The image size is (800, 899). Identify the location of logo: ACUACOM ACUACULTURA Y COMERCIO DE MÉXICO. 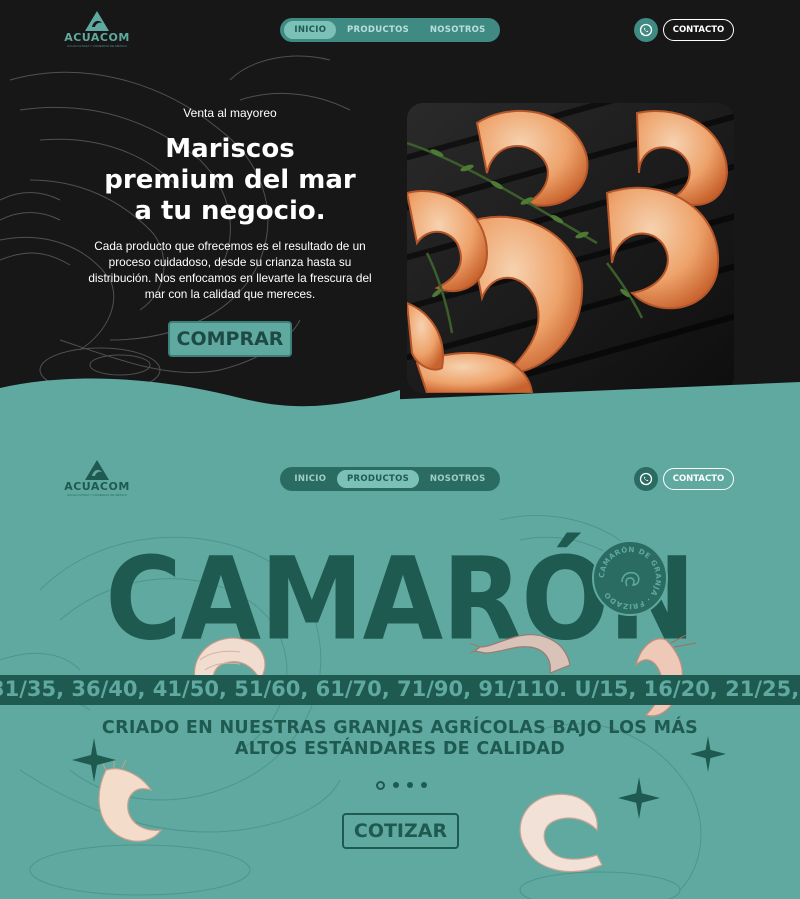
(97, 30).